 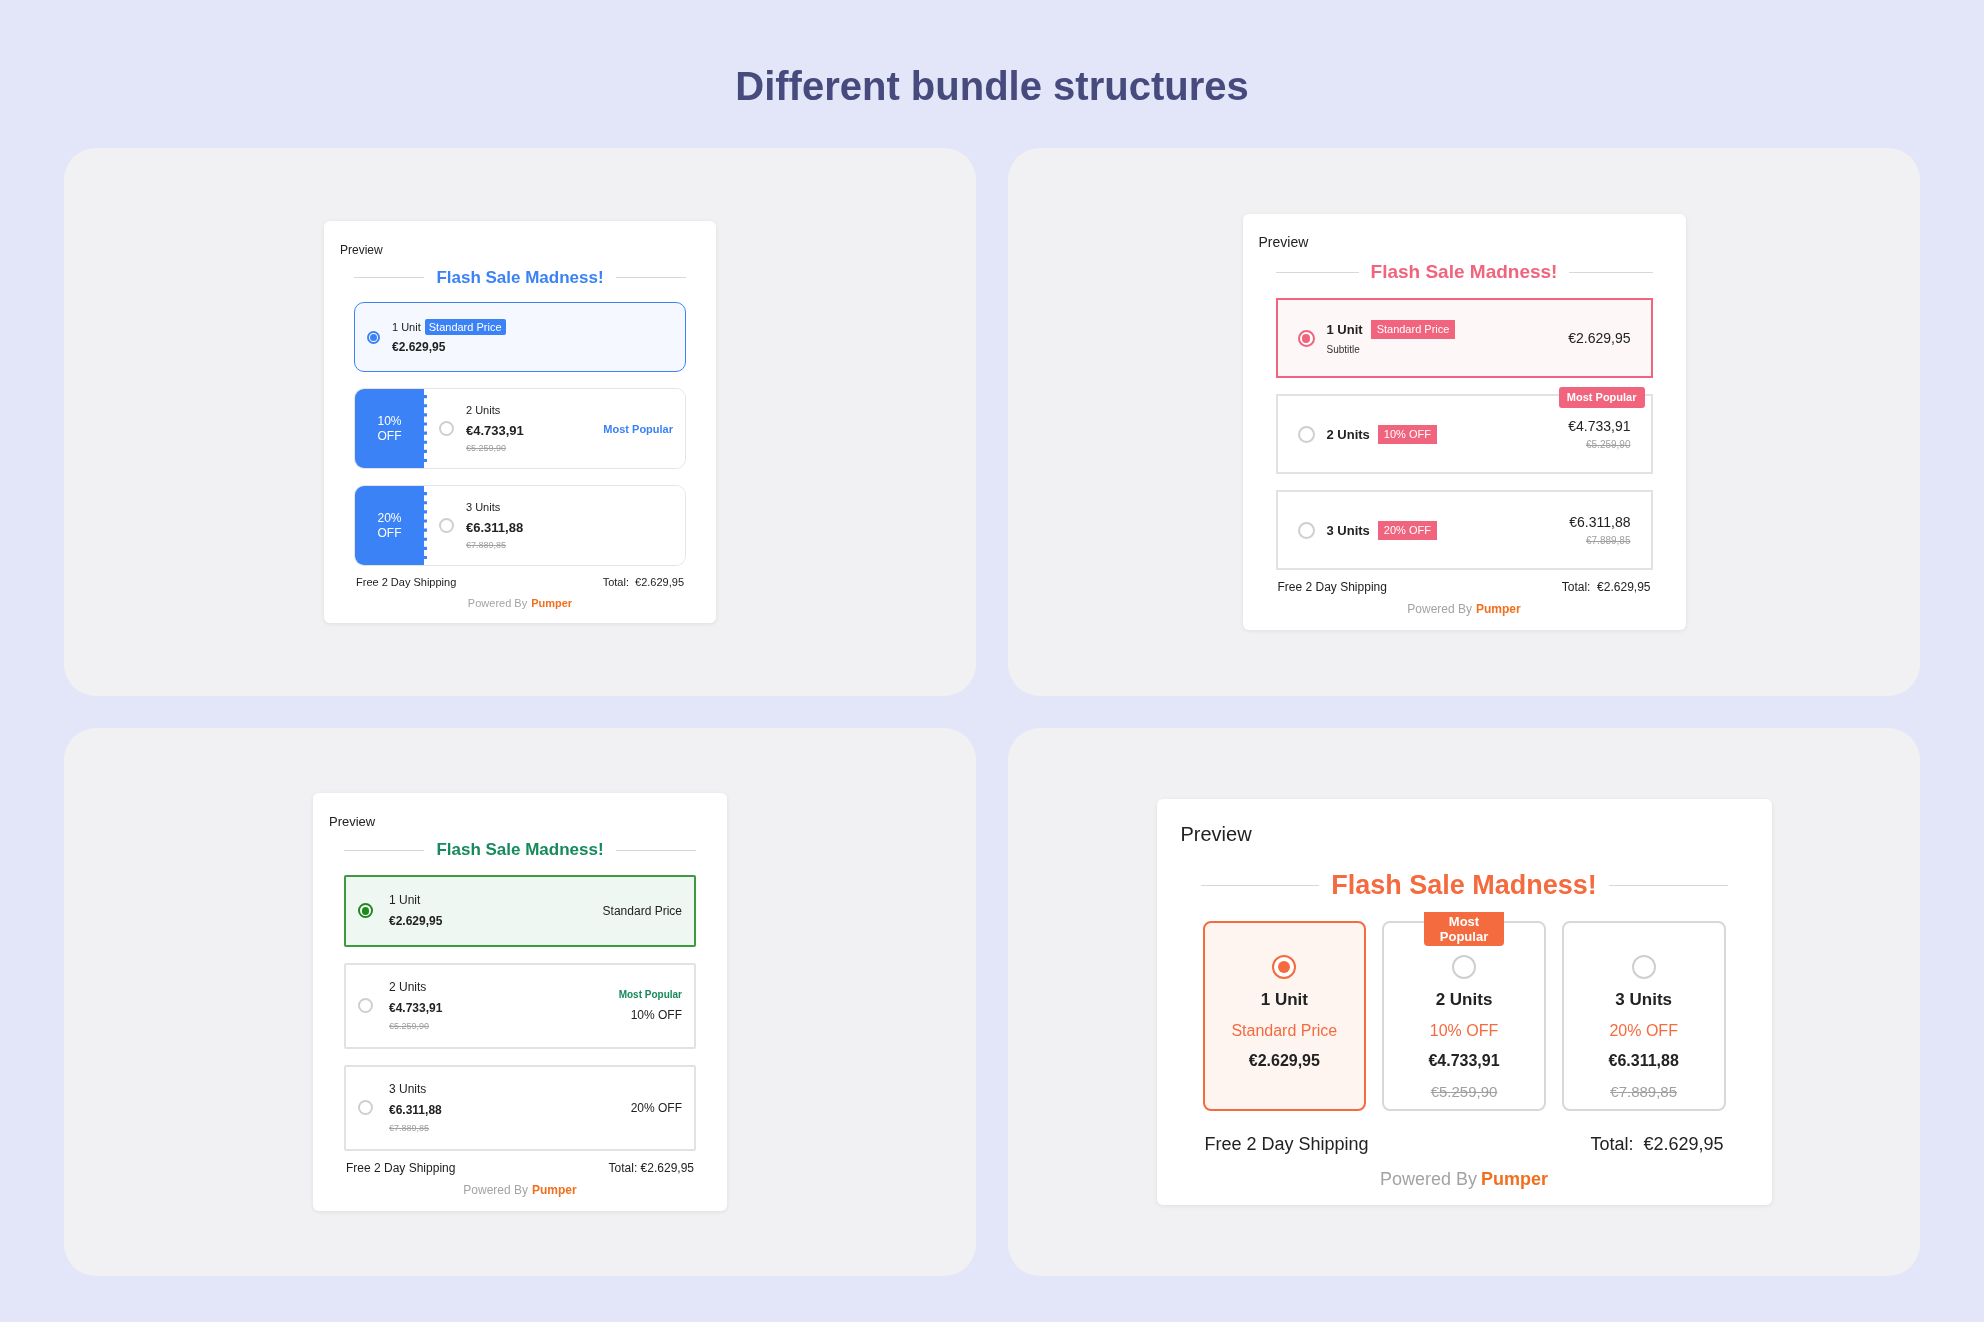 I want to click on bundle-option: 20% OFF 3 Units €6.311,88 €7.889,85, so click(x=520, y=526).